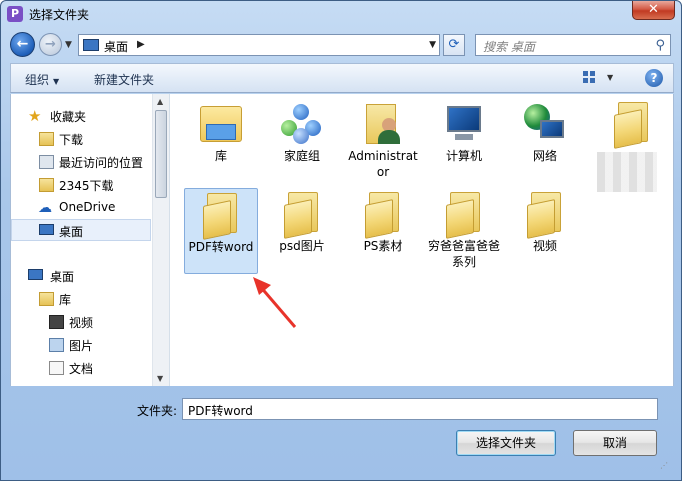 This screenshot has width=682, height=481. I want to click on computer-icon, so click(464, 124).